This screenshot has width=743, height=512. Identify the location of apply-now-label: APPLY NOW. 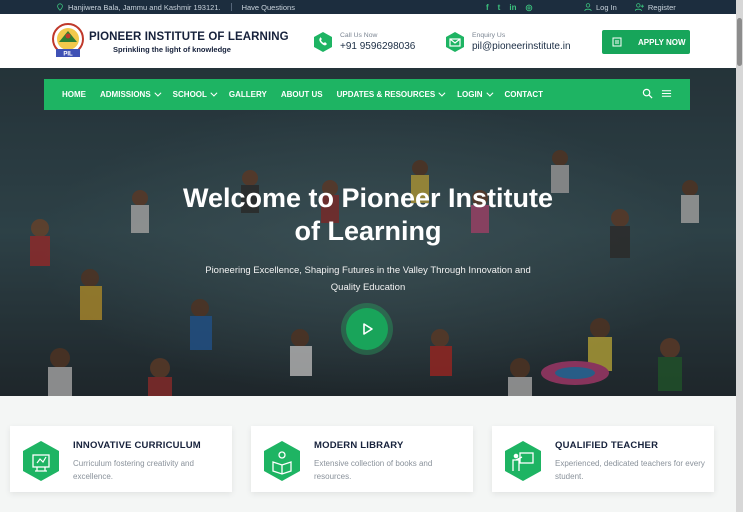
(662, 42).